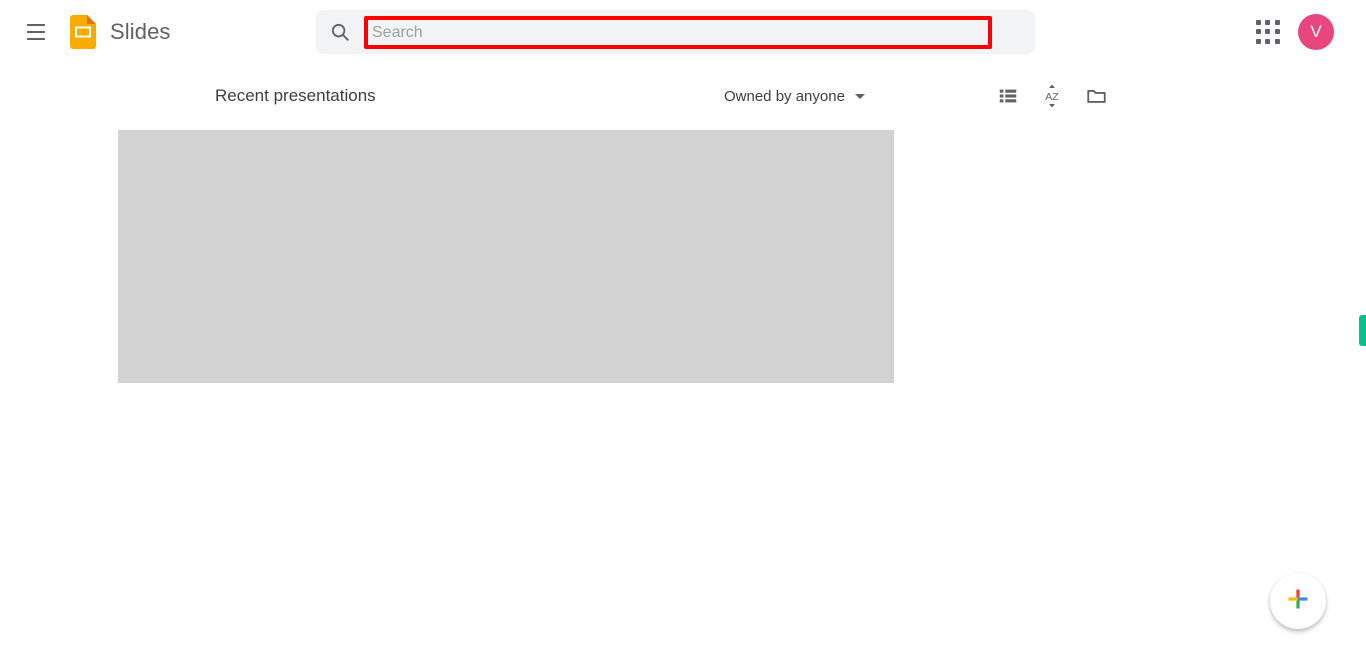  Describe the element at coordinates (784, 96) in the screenshot. I see `owner-filter-label: Owned by anyone` at that location.